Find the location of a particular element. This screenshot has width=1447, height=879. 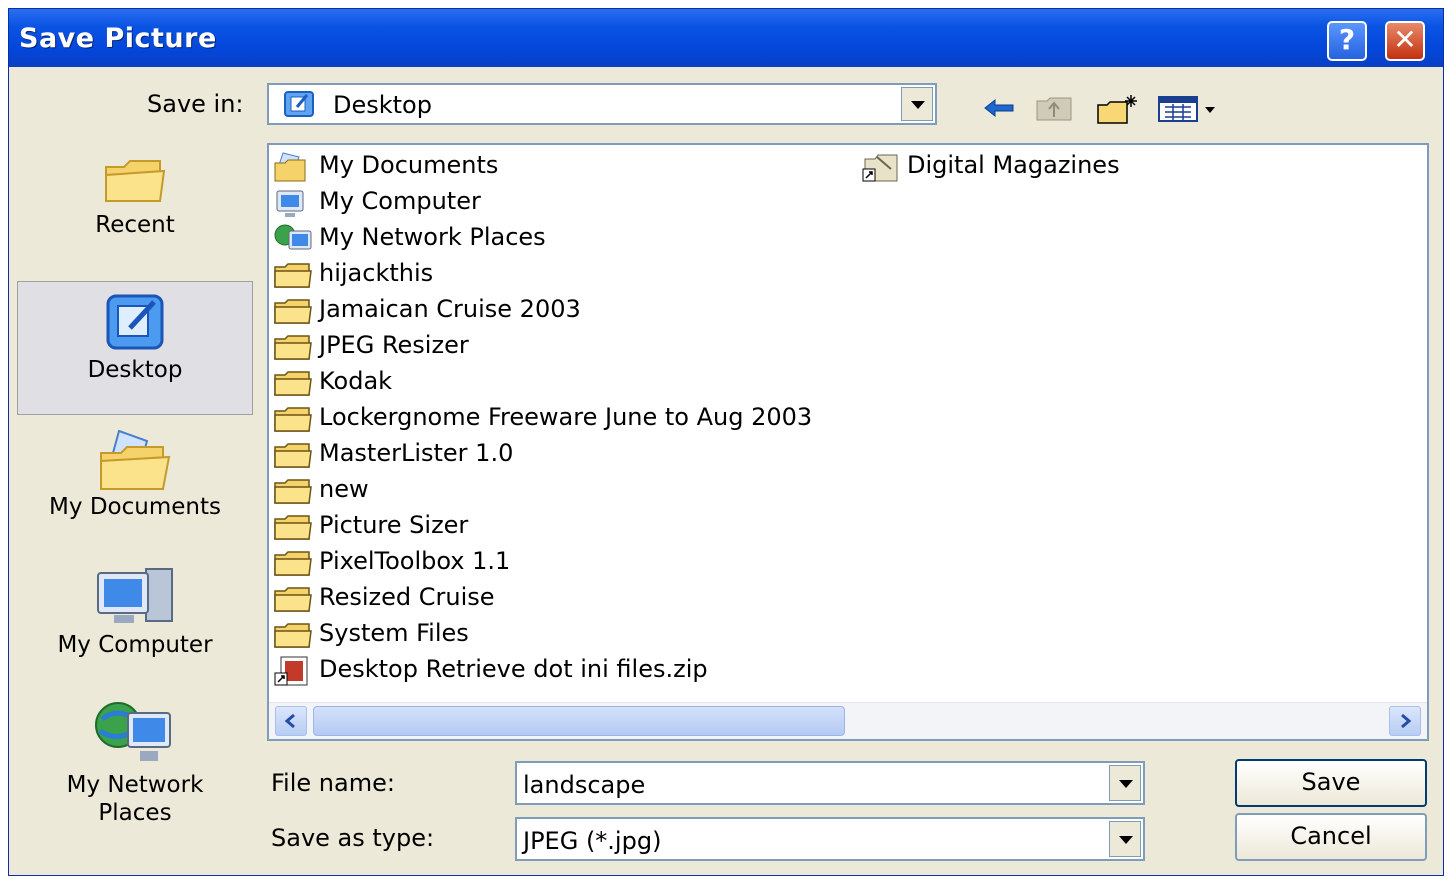

place-recent: Recent is located at coordinates (135, 211).